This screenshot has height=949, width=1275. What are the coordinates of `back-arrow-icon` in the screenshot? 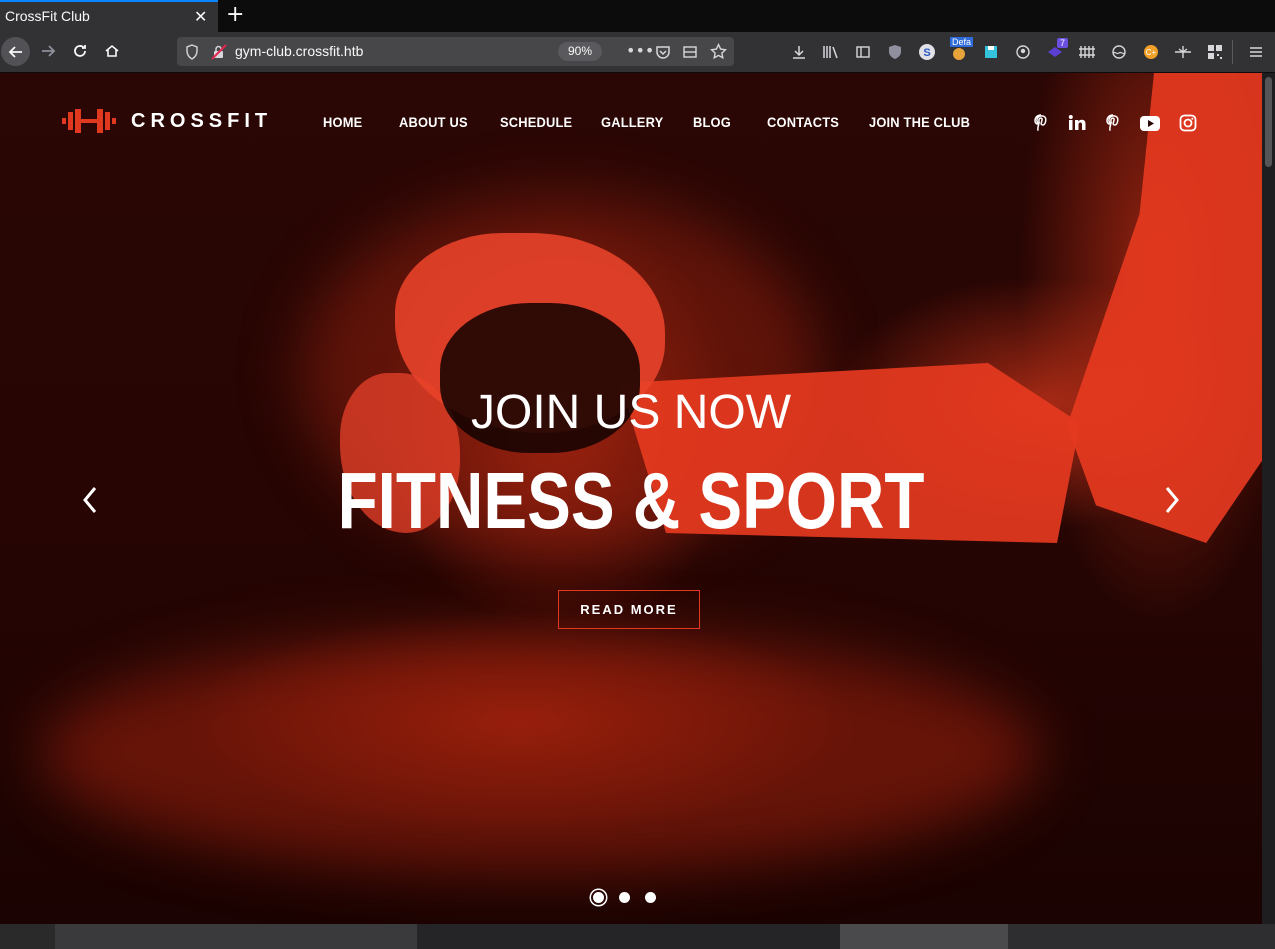 It's located at (15, 51).